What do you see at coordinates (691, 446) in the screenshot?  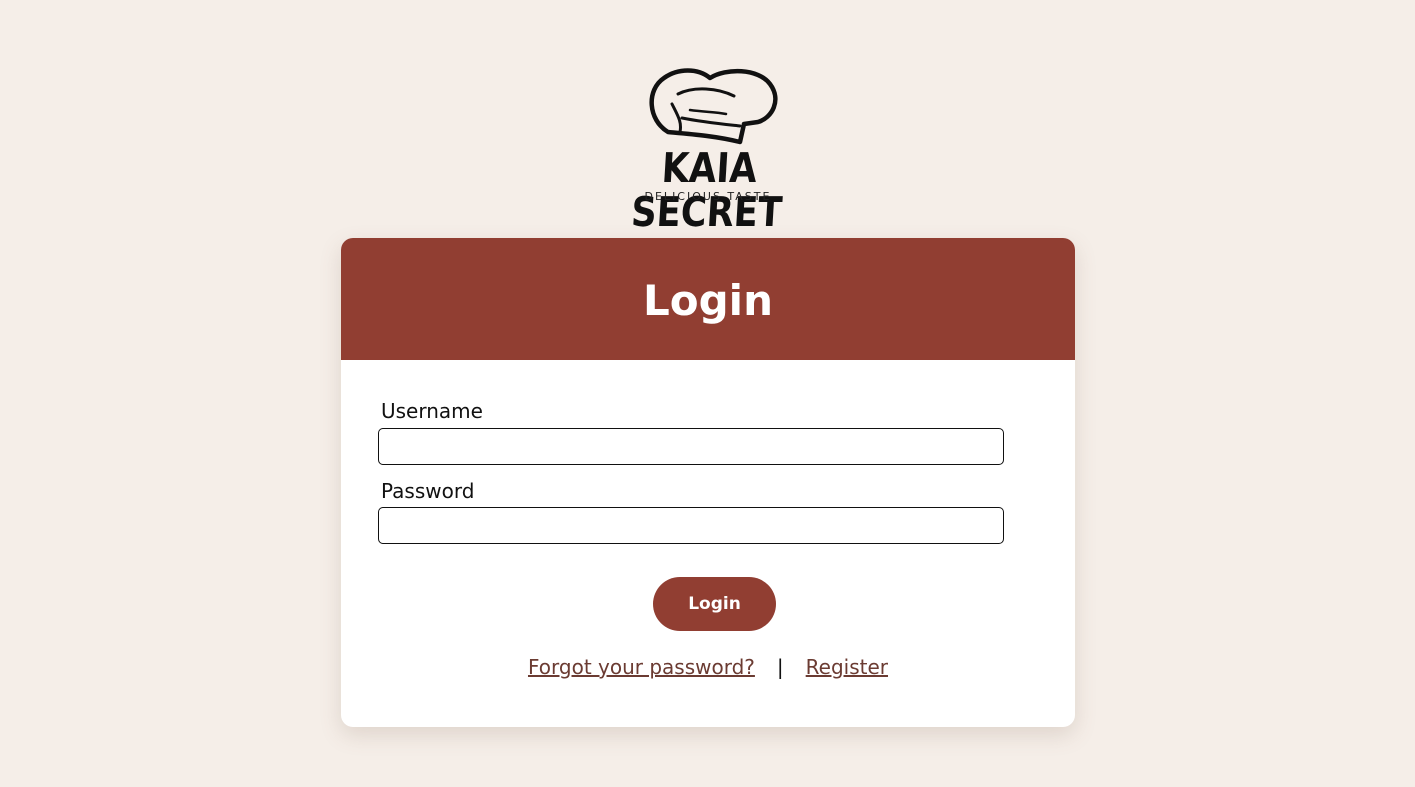 I see `username-input` at bounding box center [691, 446].